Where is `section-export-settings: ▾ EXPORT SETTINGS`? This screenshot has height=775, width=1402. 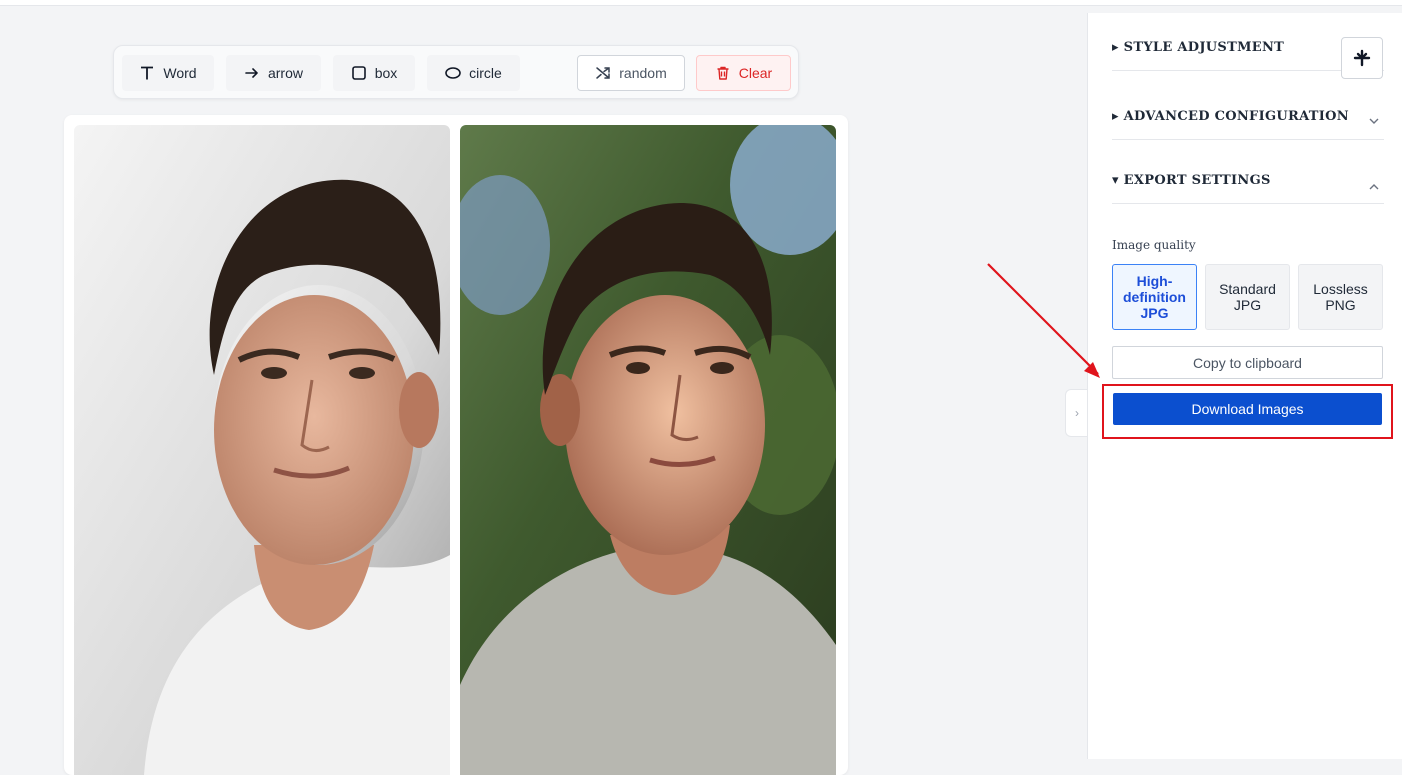
section-export-settings: ▾ EXPORT SETTINGS is located at coordinates (1248, 184).